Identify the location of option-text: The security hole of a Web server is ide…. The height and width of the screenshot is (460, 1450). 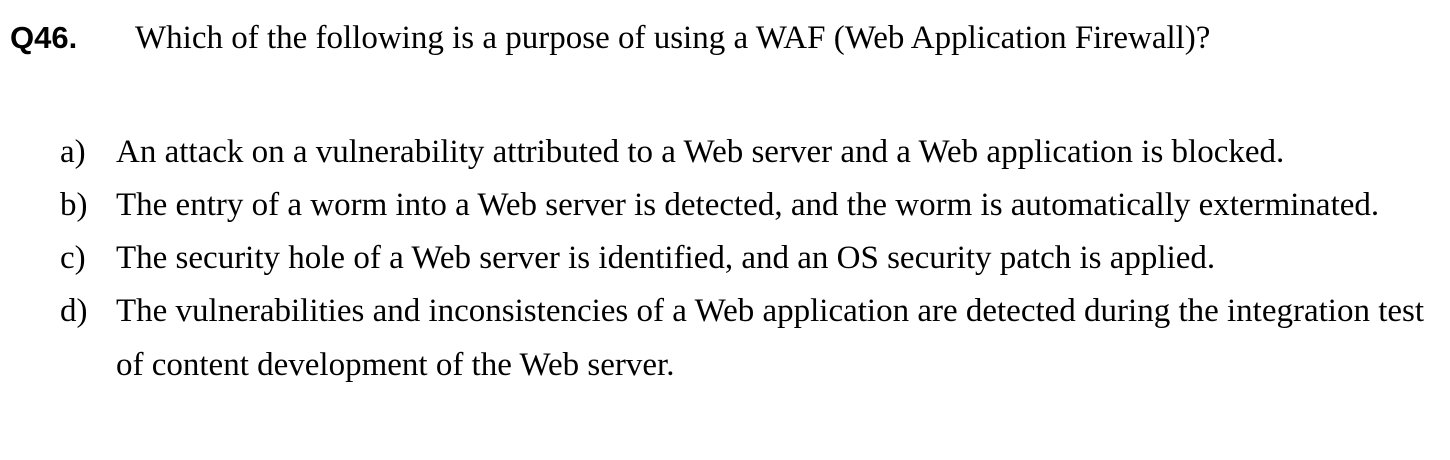
(666, 258).